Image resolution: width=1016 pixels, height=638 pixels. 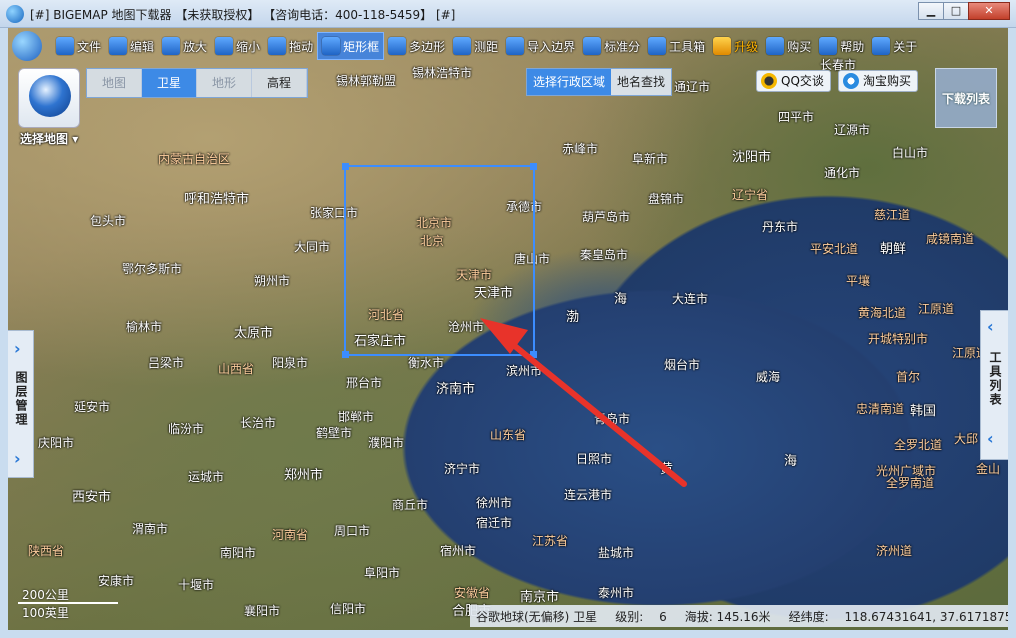 I want to click on map-source: 谷歌地球(无偏移) 卫星, so click(x=537, y=616).